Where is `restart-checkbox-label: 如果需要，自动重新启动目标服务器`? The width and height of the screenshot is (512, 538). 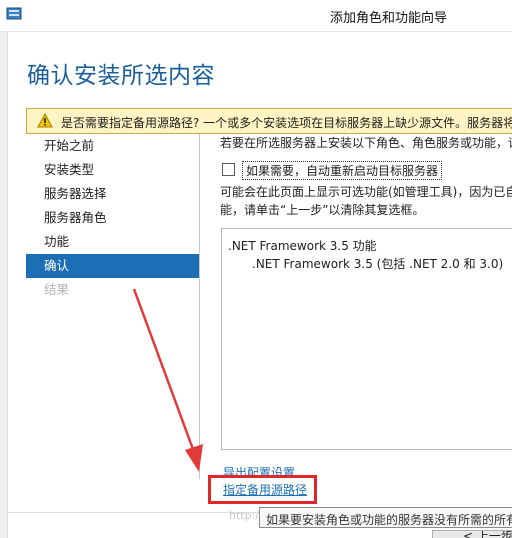 restart-checkbox-label: 如果需要，自动重新启动目标服务器 is located at coordinates (342, 170).